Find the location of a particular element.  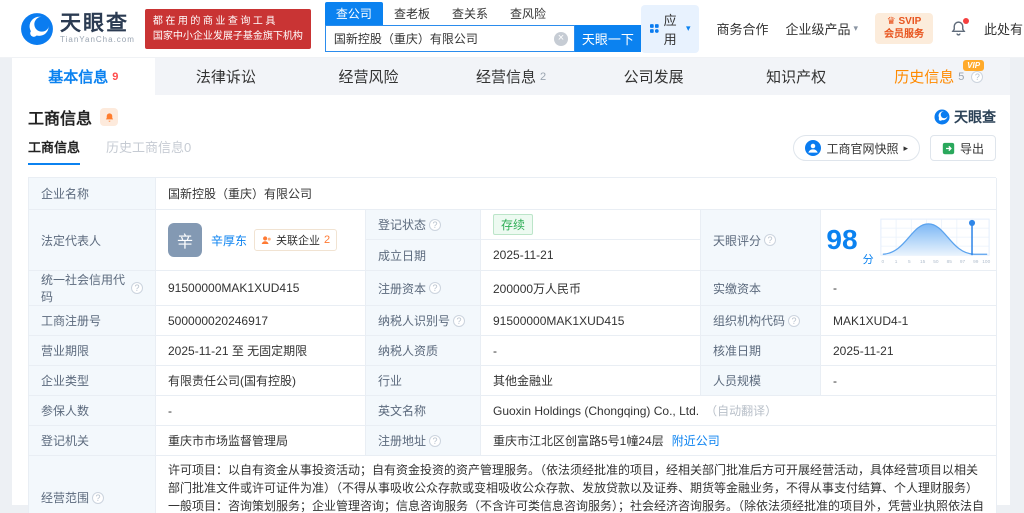

svg-text: 15 is located at coordinates (923, 262).